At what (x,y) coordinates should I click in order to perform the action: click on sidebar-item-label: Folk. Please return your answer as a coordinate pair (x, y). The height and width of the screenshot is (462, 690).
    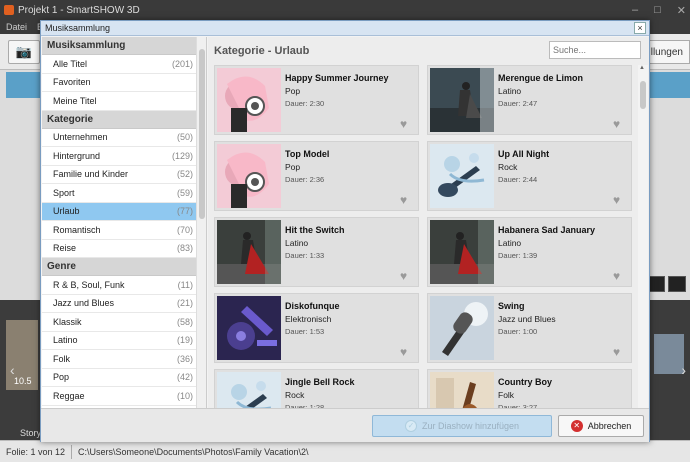
    Looking at the image, I should click on (62, 358).